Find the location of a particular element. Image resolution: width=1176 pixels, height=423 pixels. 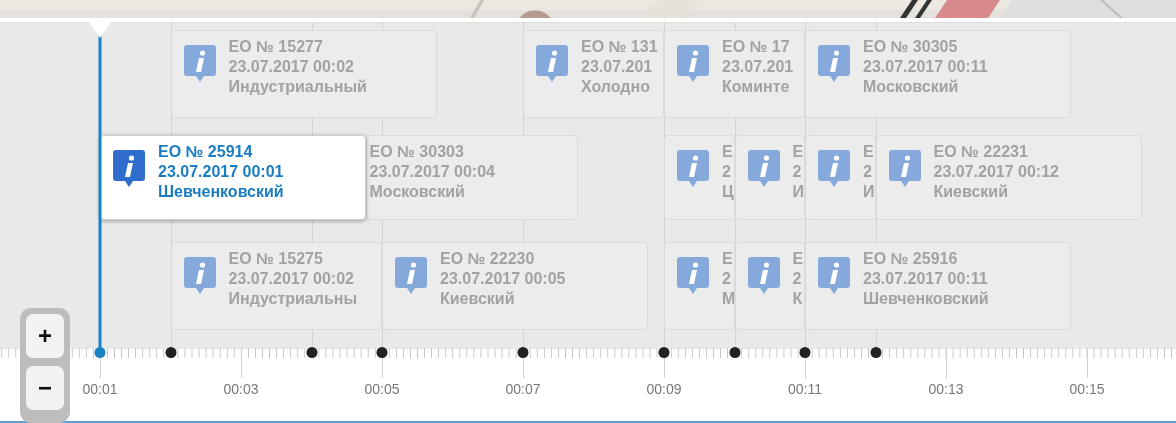

event-district: Холодно is located at coordinates (616, 87).